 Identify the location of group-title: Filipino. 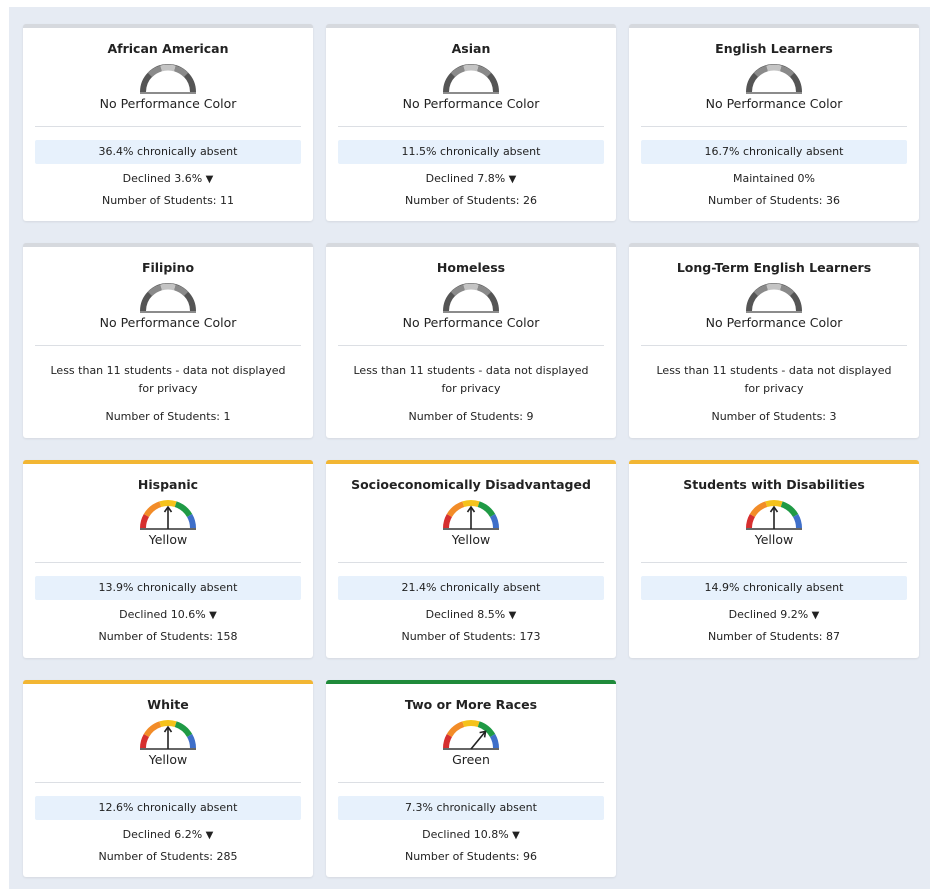
(168, 267).